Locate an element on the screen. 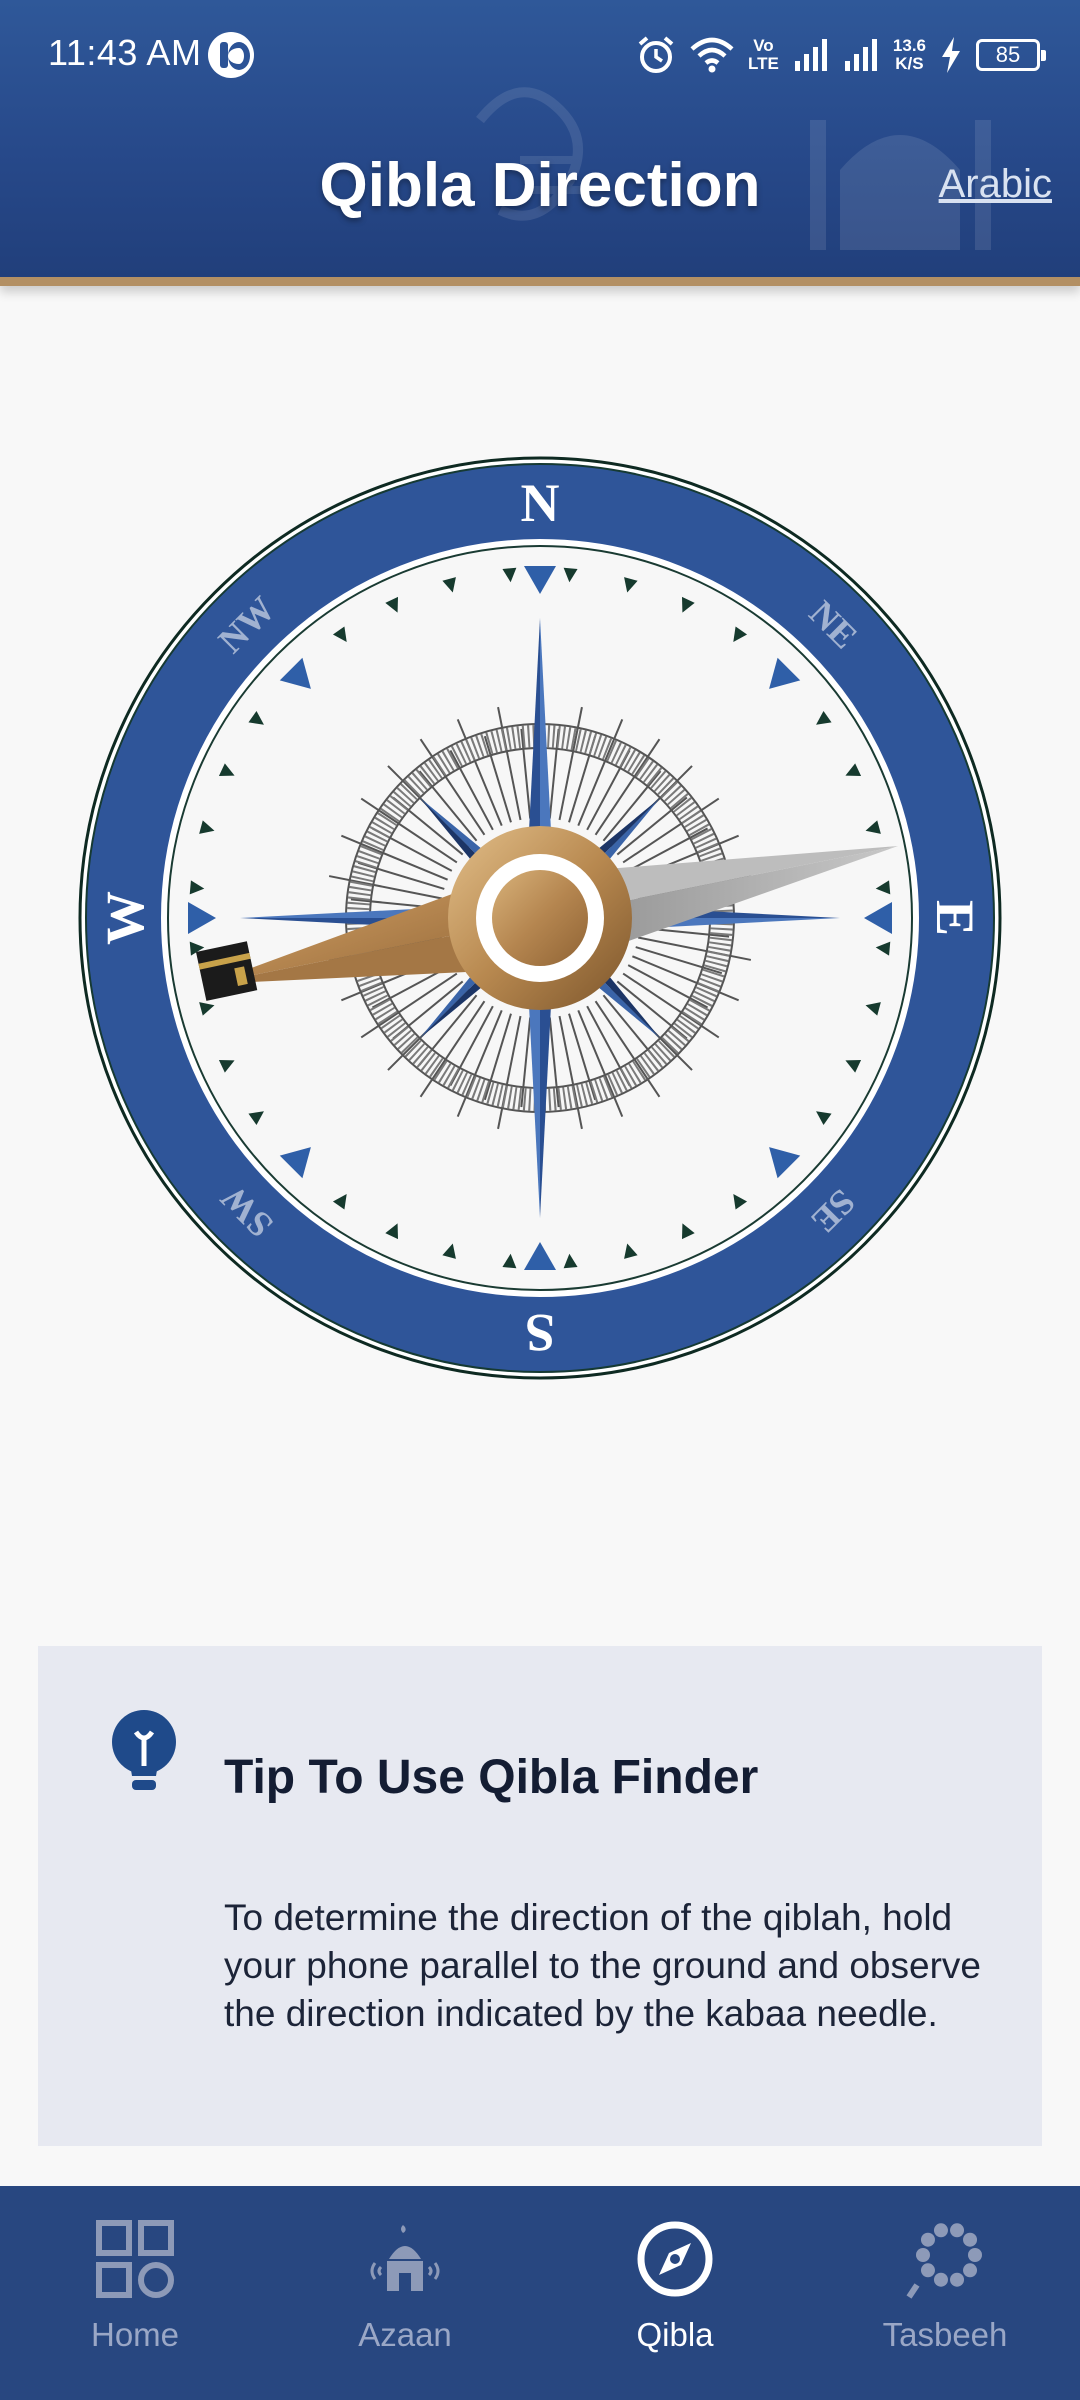 The height and width of the screenshot is (2400, 1080). status-bar: 11:43 AM Vo LTE 13.6 K/S 85 is located at coordinates (540, 55).